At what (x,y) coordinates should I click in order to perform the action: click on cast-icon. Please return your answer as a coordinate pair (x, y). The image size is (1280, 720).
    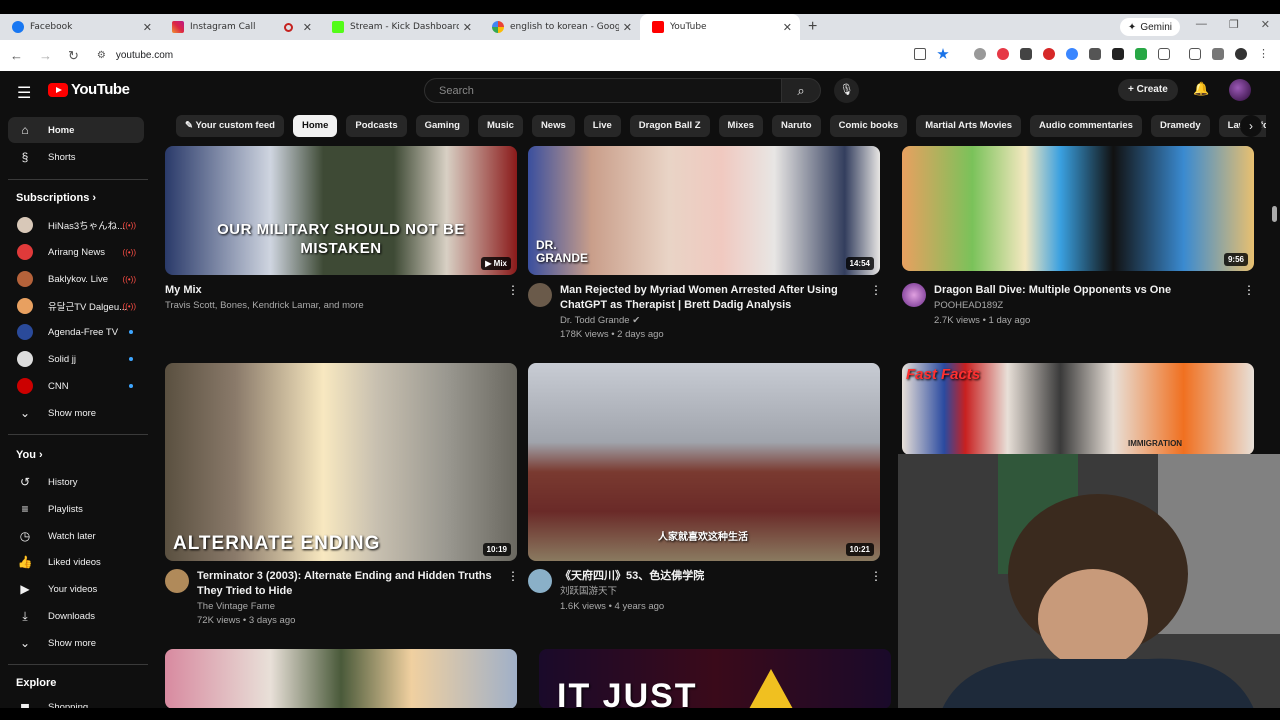
    Looking at the image, I should click on (1195, 54).